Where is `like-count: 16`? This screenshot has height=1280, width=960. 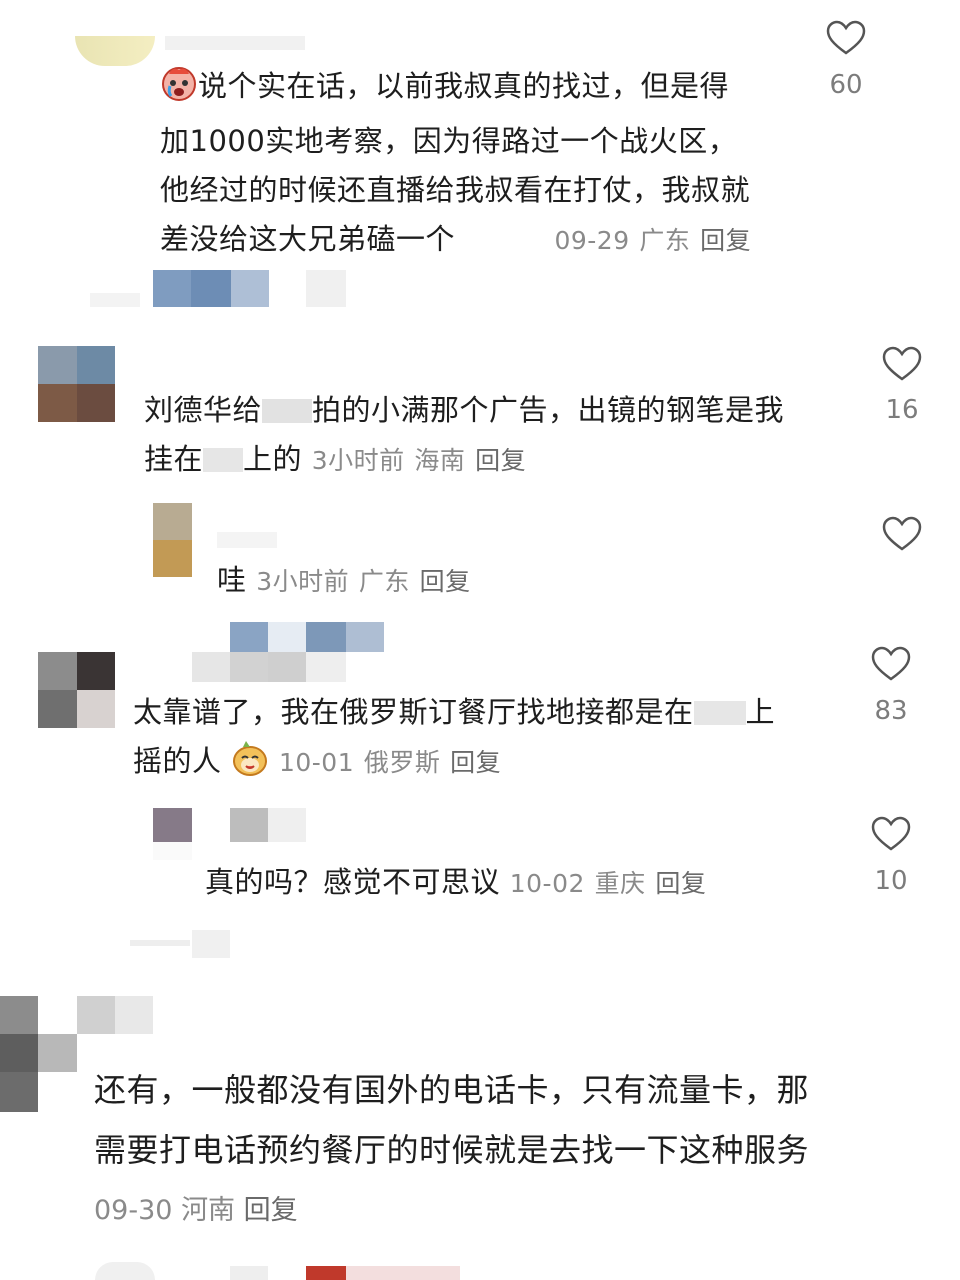 like-count: 16 is located at coordinates (902, 410).